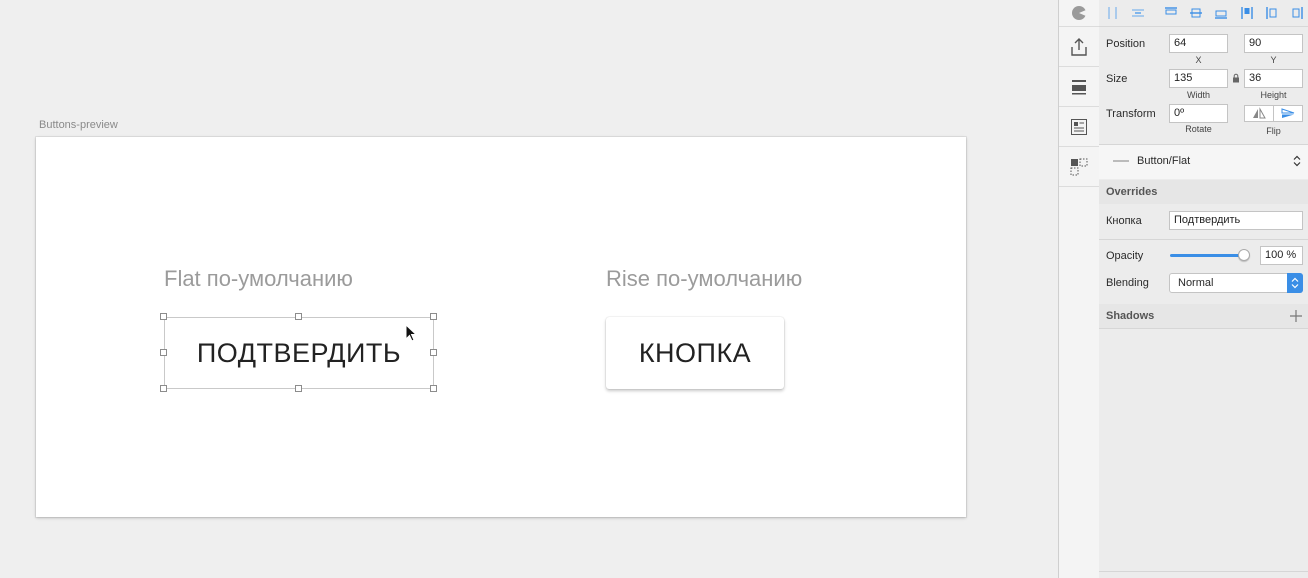  I want to click on symbol-selector: Button/Flat, so click(1203, 162).